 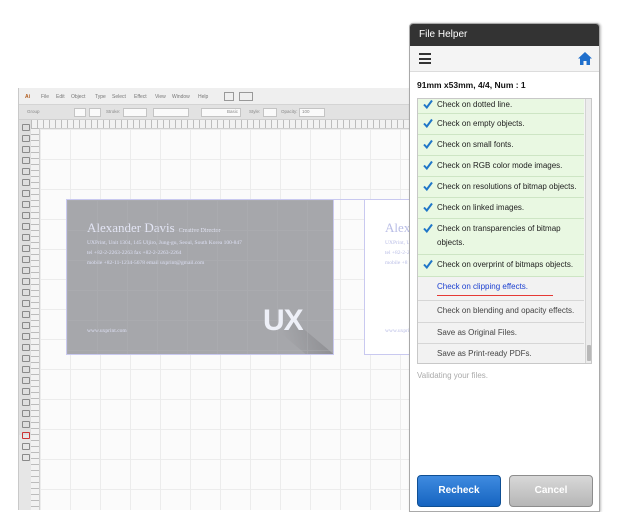 What do you see at coordinates (33, 111) in the screenshot?
I see `selection-type-label: Group` at bounding box center [33, 111].